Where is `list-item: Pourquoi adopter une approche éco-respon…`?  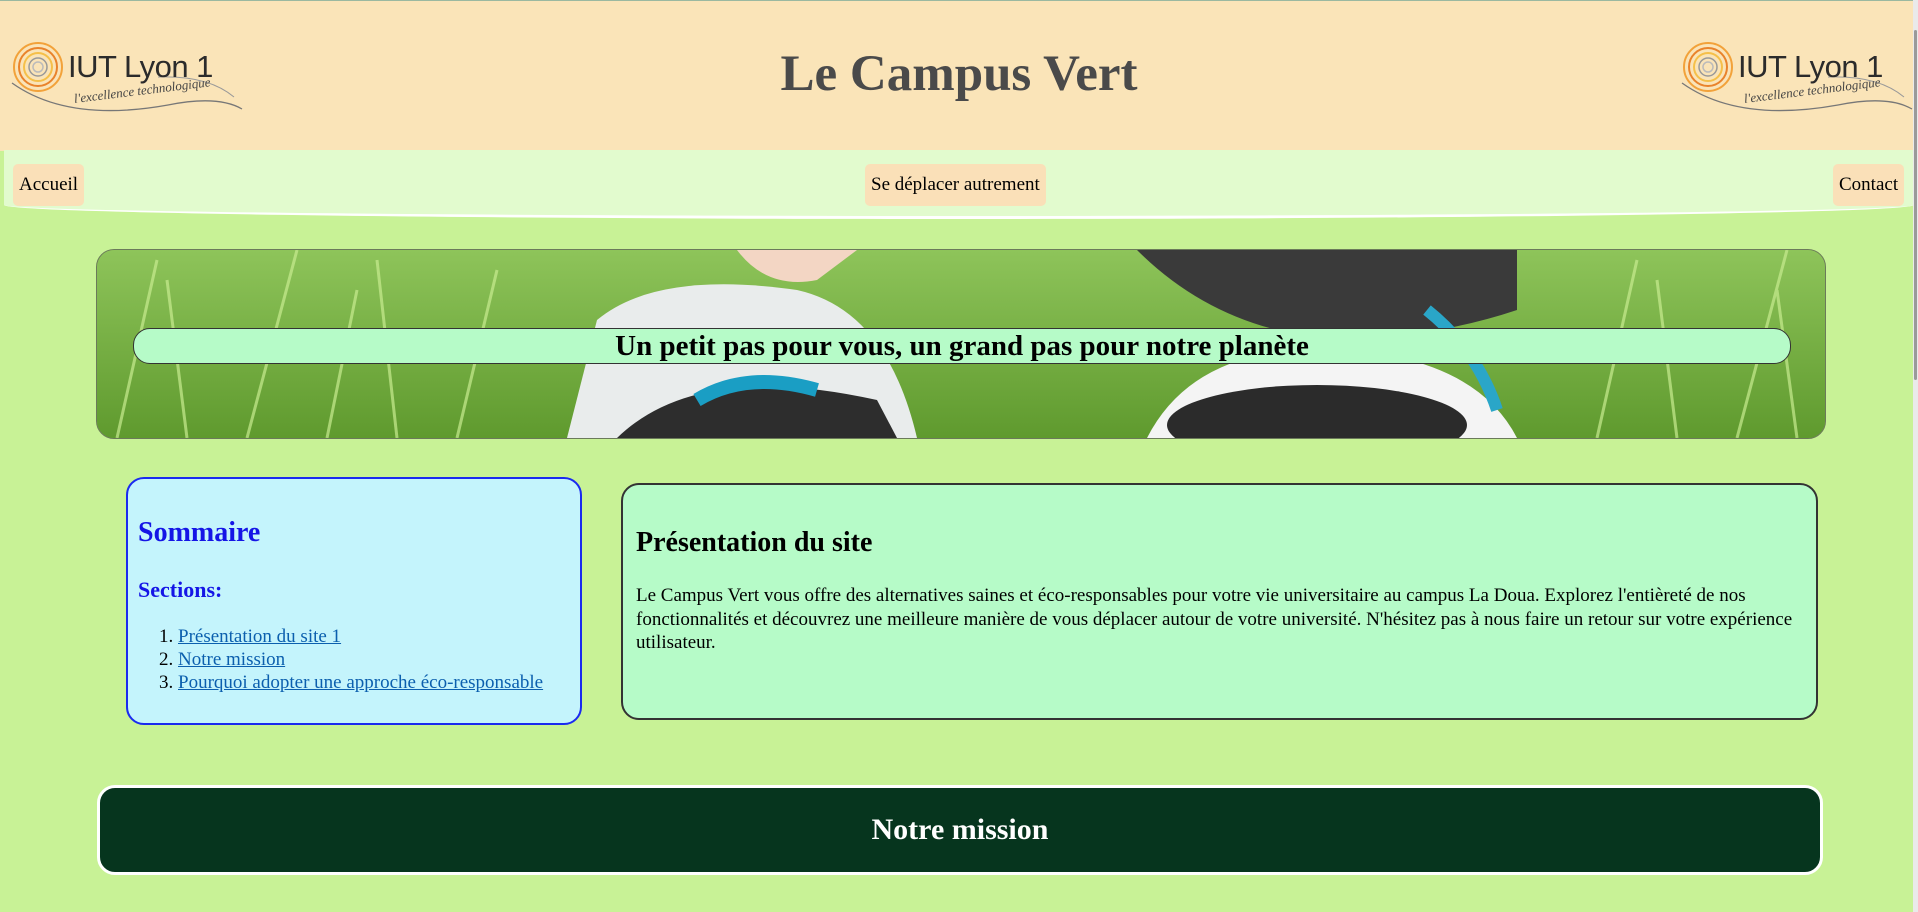 list-item: Pourquoi adopter une approche éco-respon… is located at coordinates (360, 682).